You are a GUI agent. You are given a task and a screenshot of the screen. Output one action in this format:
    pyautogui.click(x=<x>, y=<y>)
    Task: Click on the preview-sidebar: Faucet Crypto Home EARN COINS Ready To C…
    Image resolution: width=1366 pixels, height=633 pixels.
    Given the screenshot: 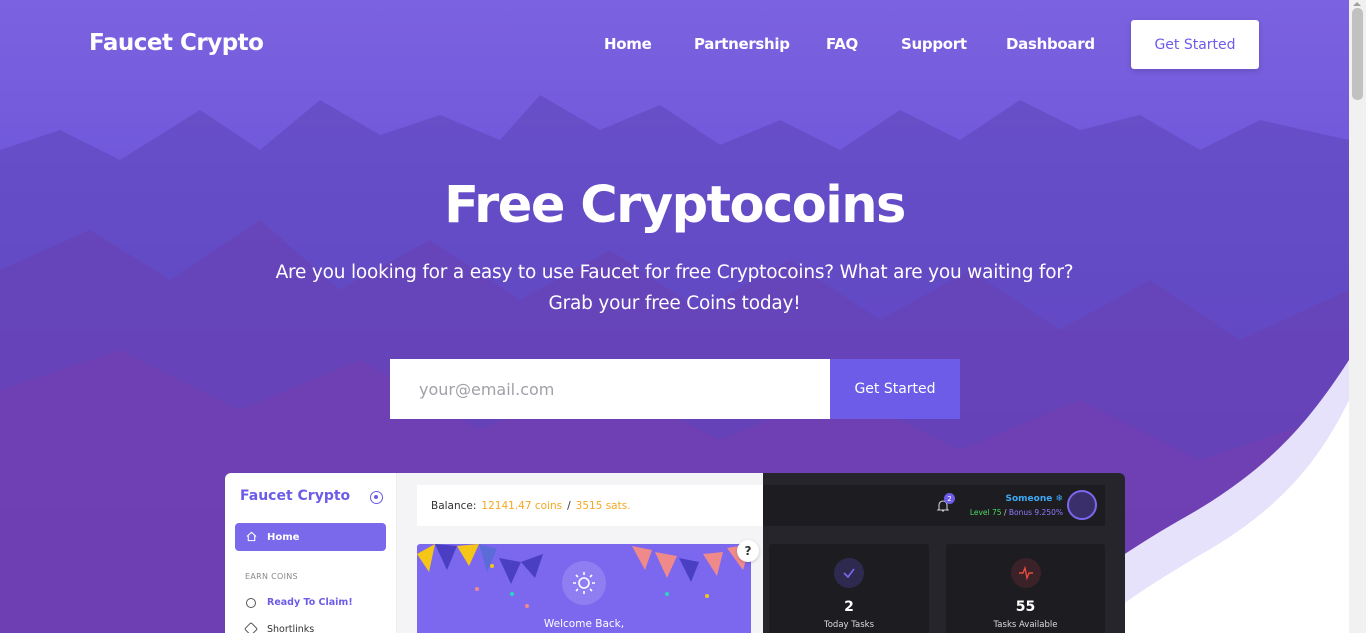 What is the action you would take?
    pyautogui.click(x=311, y=553)
    